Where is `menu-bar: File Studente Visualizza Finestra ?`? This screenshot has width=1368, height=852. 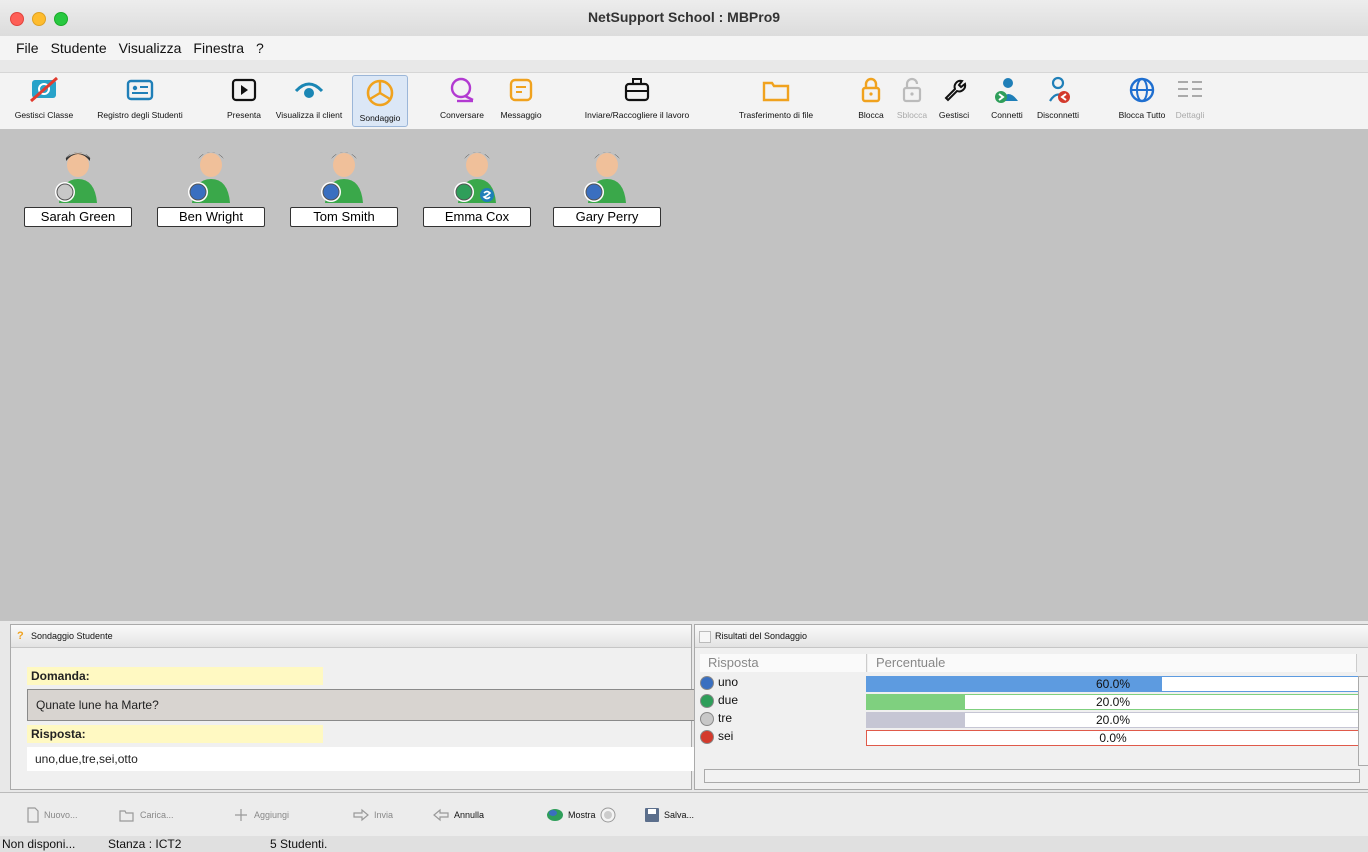
menu-bar: File Studente Visualizza Finestra ? is located at coordinates (684, 48).